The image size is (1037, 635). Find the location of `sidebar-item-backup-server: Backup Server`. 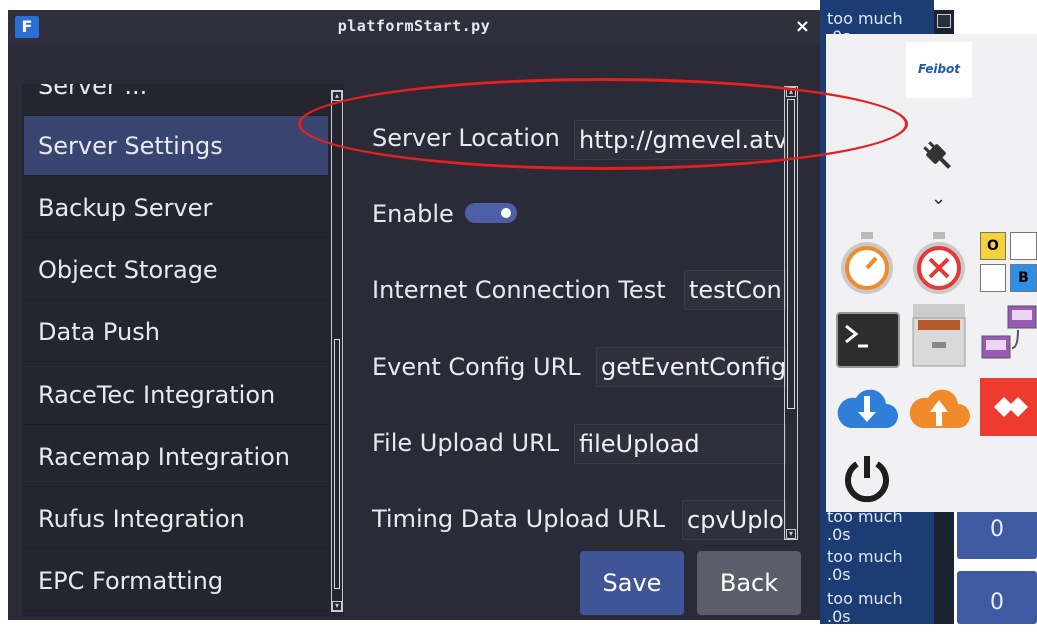

sidebar-item-backup-server: Backup Server is located at coordinates (176, 208).